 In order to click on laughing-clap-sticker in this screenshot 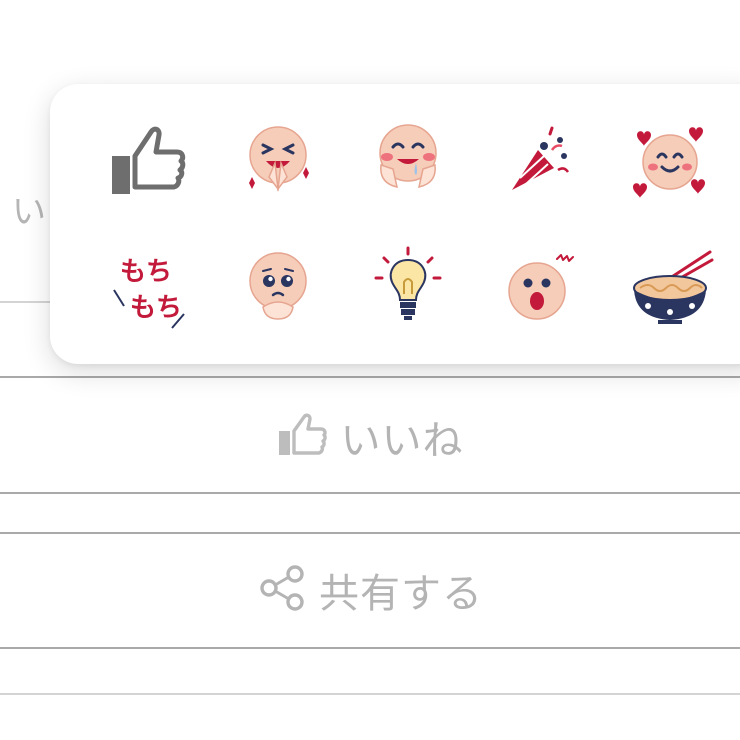, I will do `click(278, 162)`.